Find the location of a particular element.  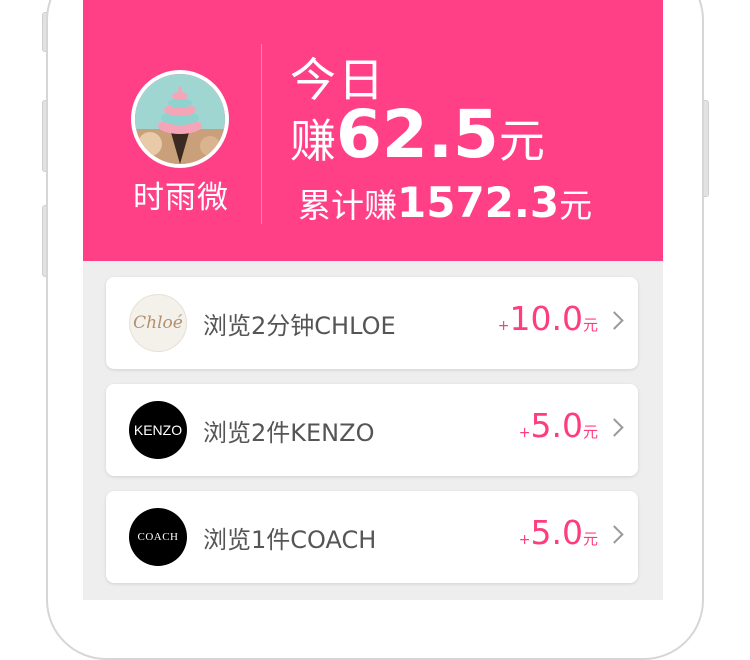

today-unit: 元 is located at coordinates (521, 141).